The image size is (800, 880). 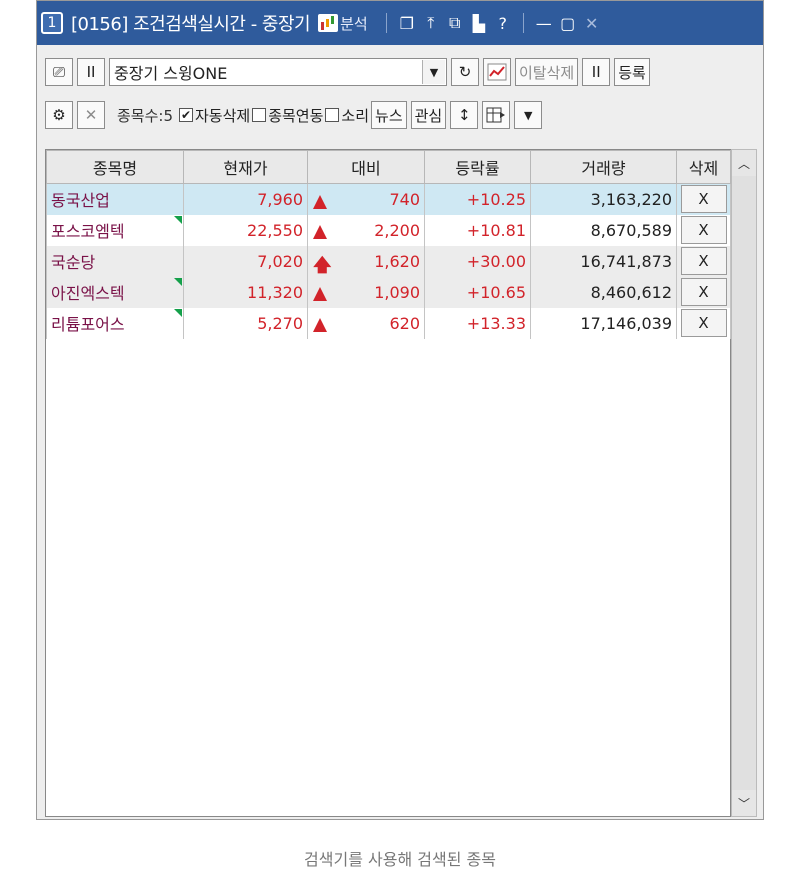 What do you see at coordinates (528, 115) in the screenshot?
I see `more-dropdown-button: ▼` at bounding box center [528, 115].